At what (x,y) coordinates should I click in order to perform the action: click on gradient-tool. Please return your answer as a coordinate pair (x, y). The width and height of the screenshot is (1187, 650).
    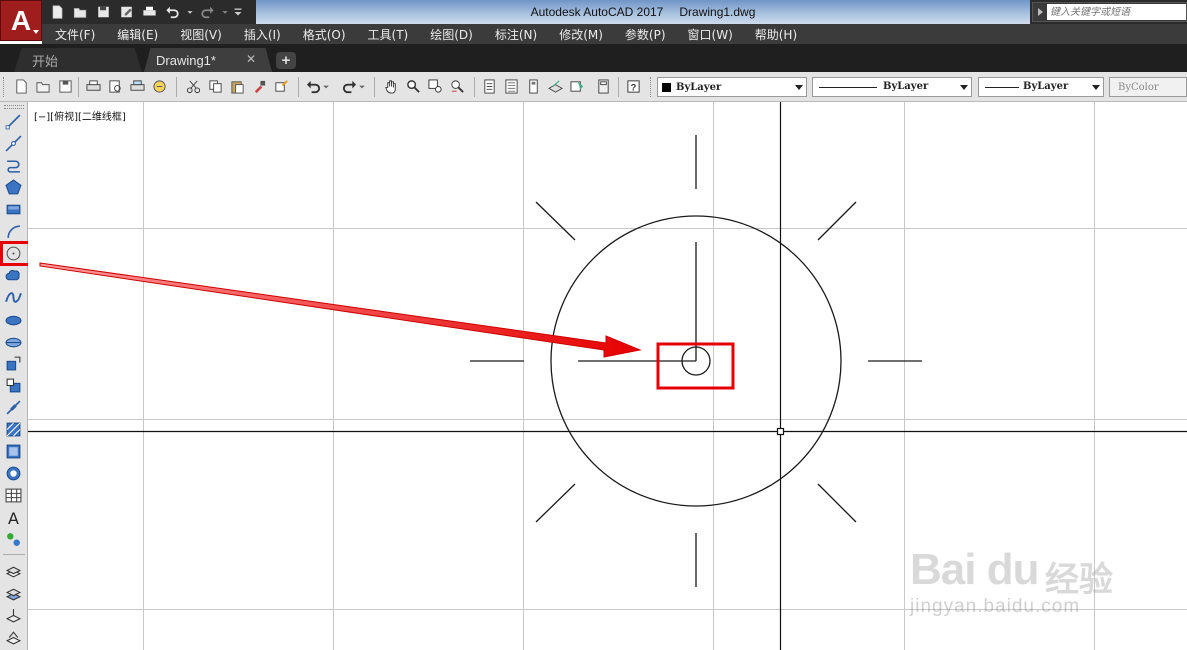
    Looking at the image, I should click on (13, 451).